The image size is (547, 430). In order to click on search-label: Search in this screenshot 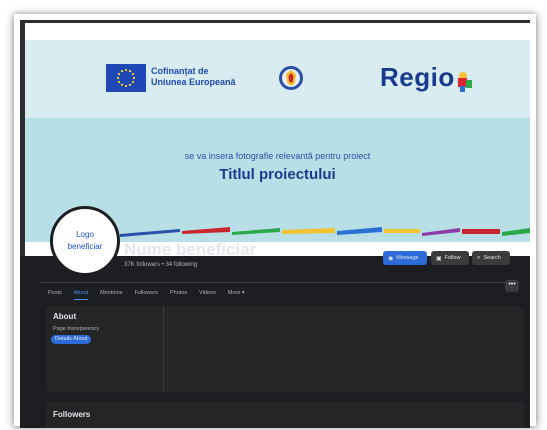, I will do `click(492, 258)`.